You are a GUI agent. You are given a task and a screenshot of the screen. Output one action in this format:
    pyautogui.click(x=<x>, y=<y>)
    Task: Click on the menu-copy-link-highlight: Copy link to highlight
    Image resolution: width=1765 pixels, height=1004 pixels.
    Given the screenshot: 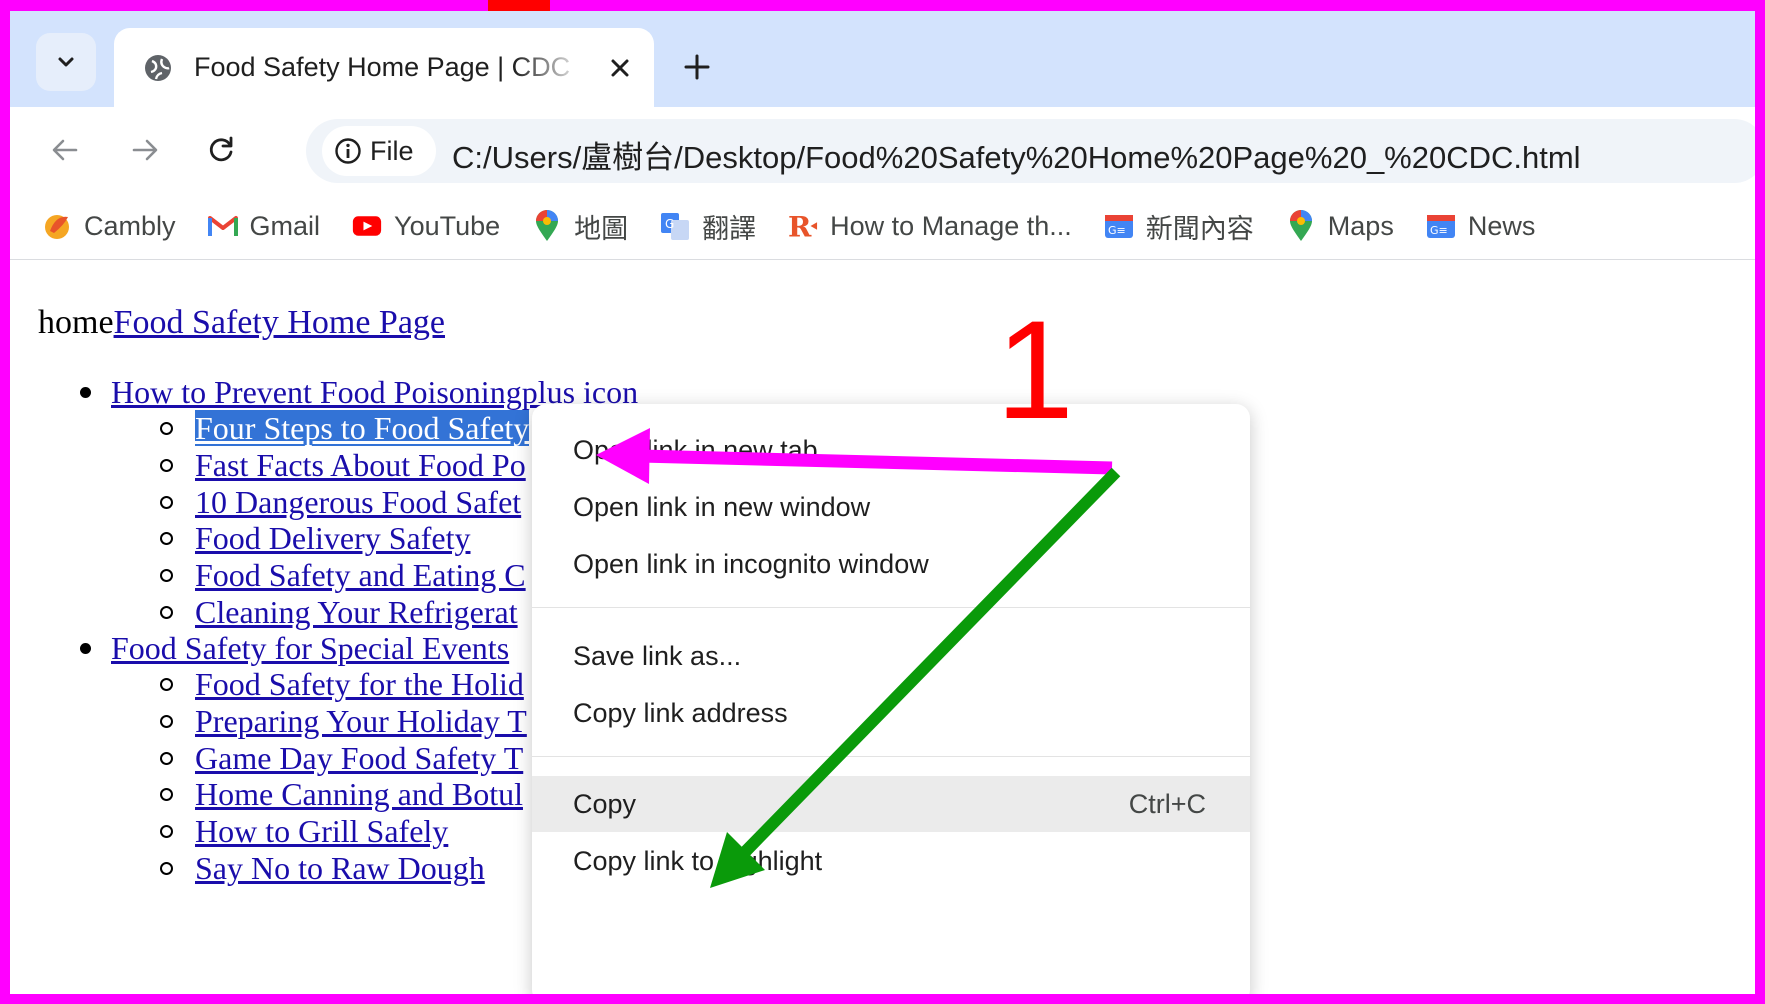 What is the action you would take?
    pyautogui.click(x=891, y=861)
    